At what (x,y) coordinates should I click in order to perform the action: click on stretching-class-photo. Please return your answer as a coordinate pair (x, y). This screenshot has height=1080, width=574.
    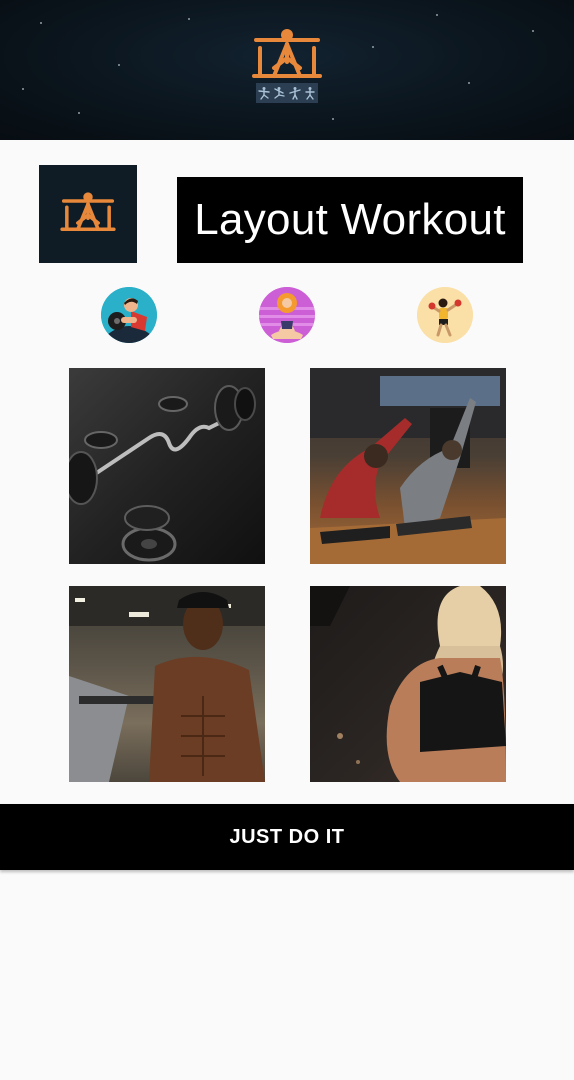
    Looking at the image, I should click on (408, 466).